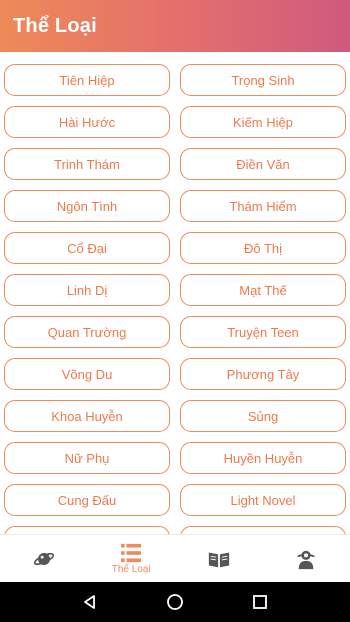  I want to click on genre-button: Ngôn Tình, so click(87, 206).